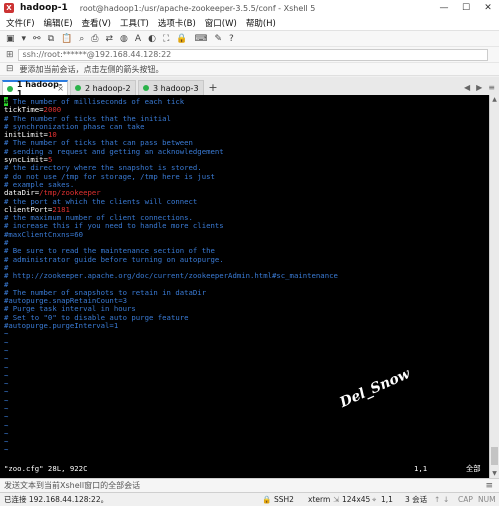 The width and height of the screenshot is (499, 506). I want to click on terminal-line: #autopurge.purgeInterval=1, so click(246, 326).